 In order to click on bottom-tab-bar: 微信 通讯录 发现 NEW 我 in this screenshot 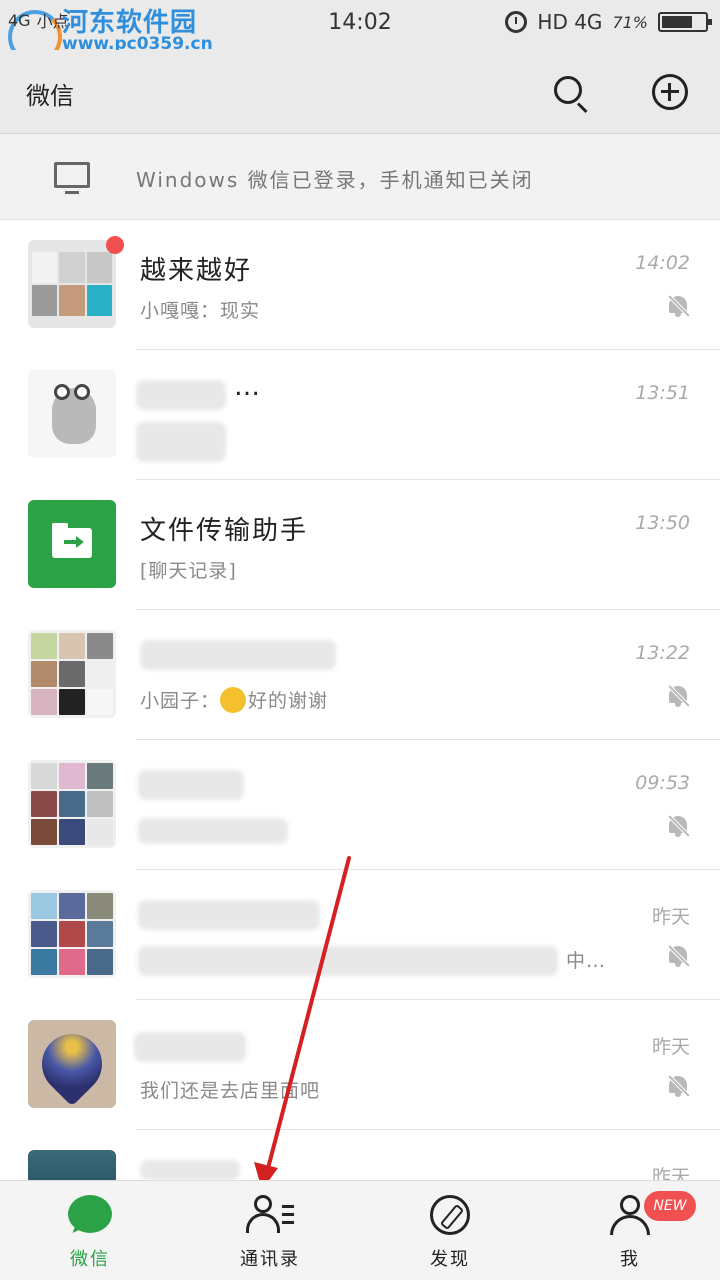, I will do `click(360, 1230)`.